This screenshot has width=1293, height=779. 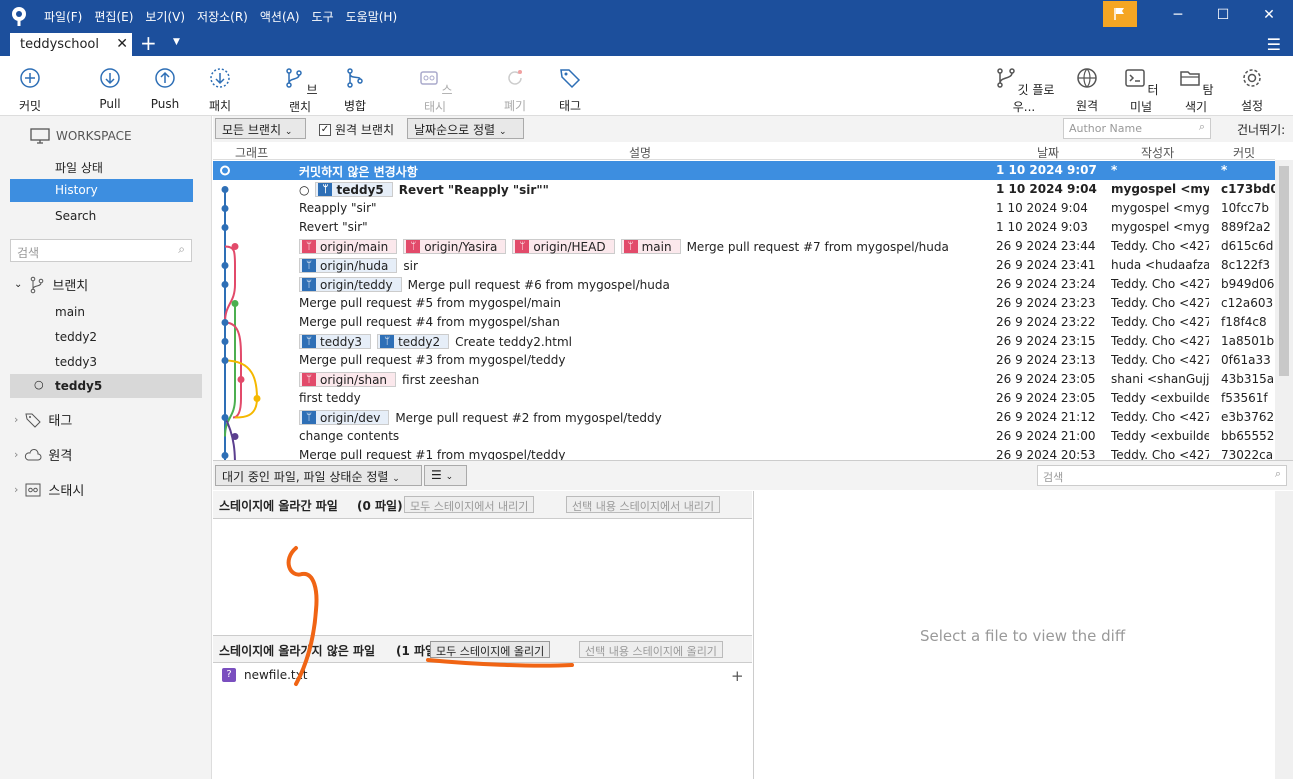 I want to click on discard-button: 폐기, so click(x=515, y=90).